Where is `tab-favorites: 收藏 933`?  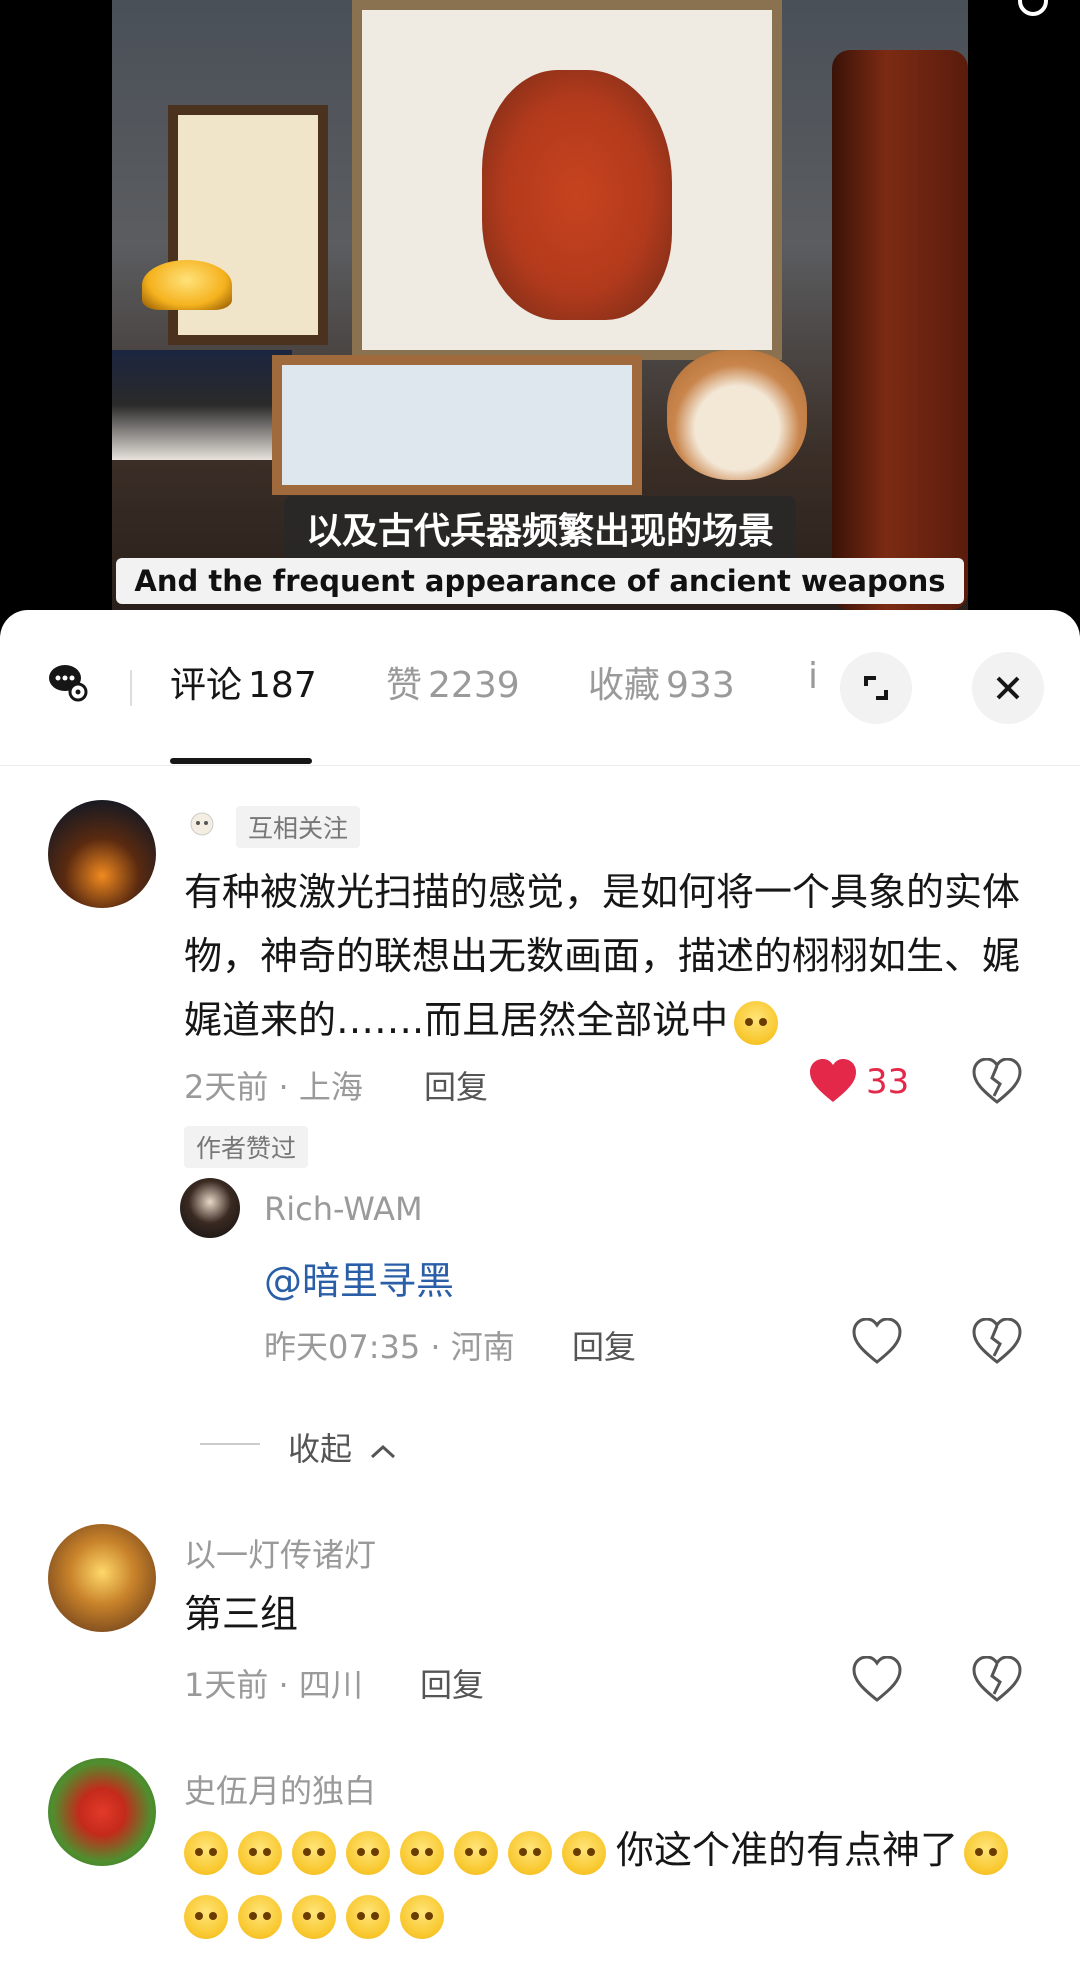
tab-favorites: 收藏 933 is located at coordinates (661, 682).